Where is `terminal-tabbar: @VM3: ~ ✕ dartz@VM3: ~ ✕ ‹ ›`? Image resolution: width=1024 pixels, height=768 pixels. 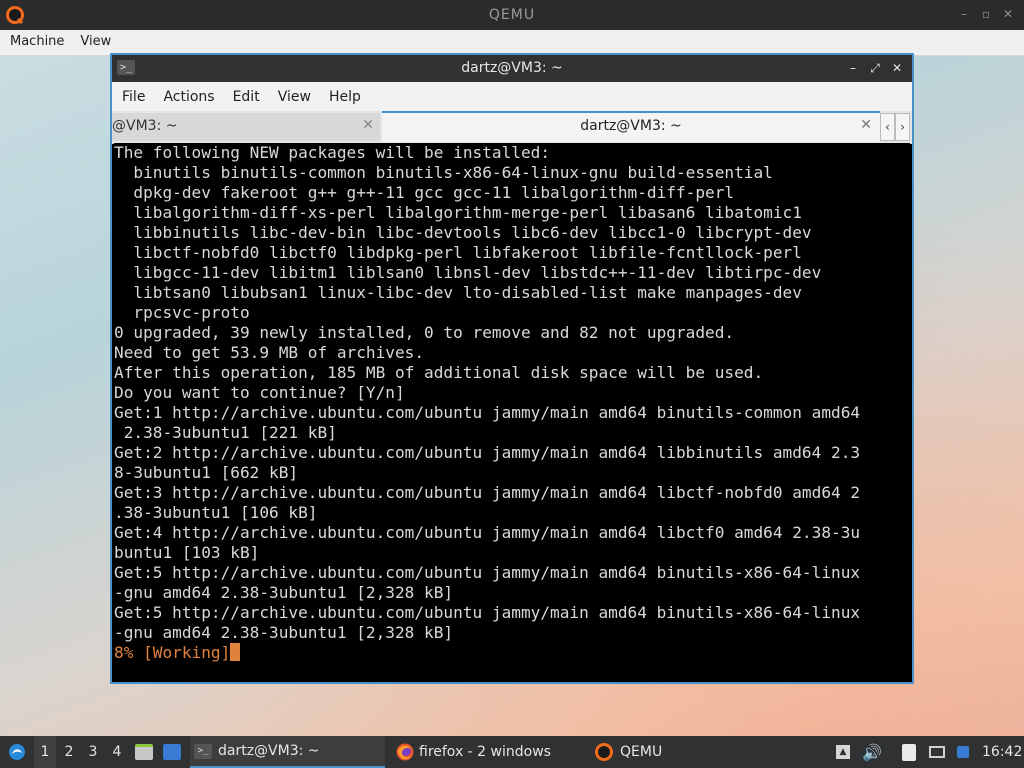 terminal-tabbar: @VM3: ~ ✕ dartz@VM3: ~ ✕ ‹ › is located at coordinates (512, 127).